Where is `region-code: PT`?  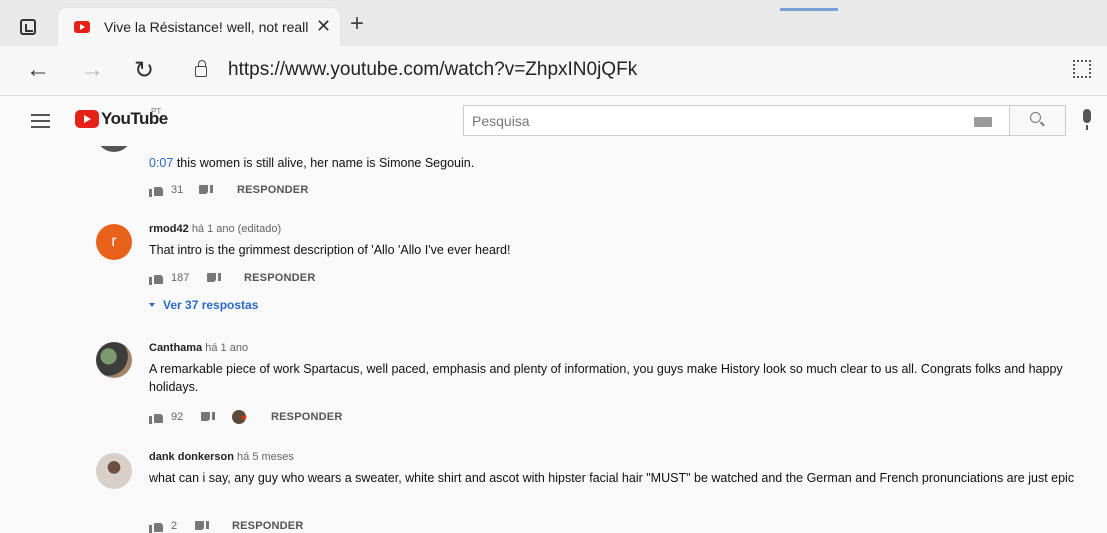 region-code: PT is located at coordinates (156, 111).